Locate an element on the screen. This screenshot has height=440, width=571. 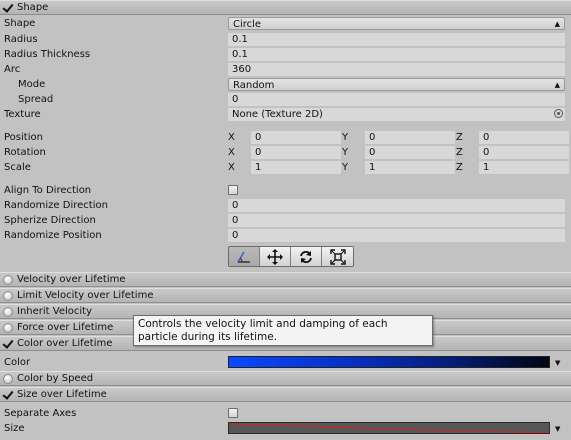
move-icon is located at coordinates (275, 256).